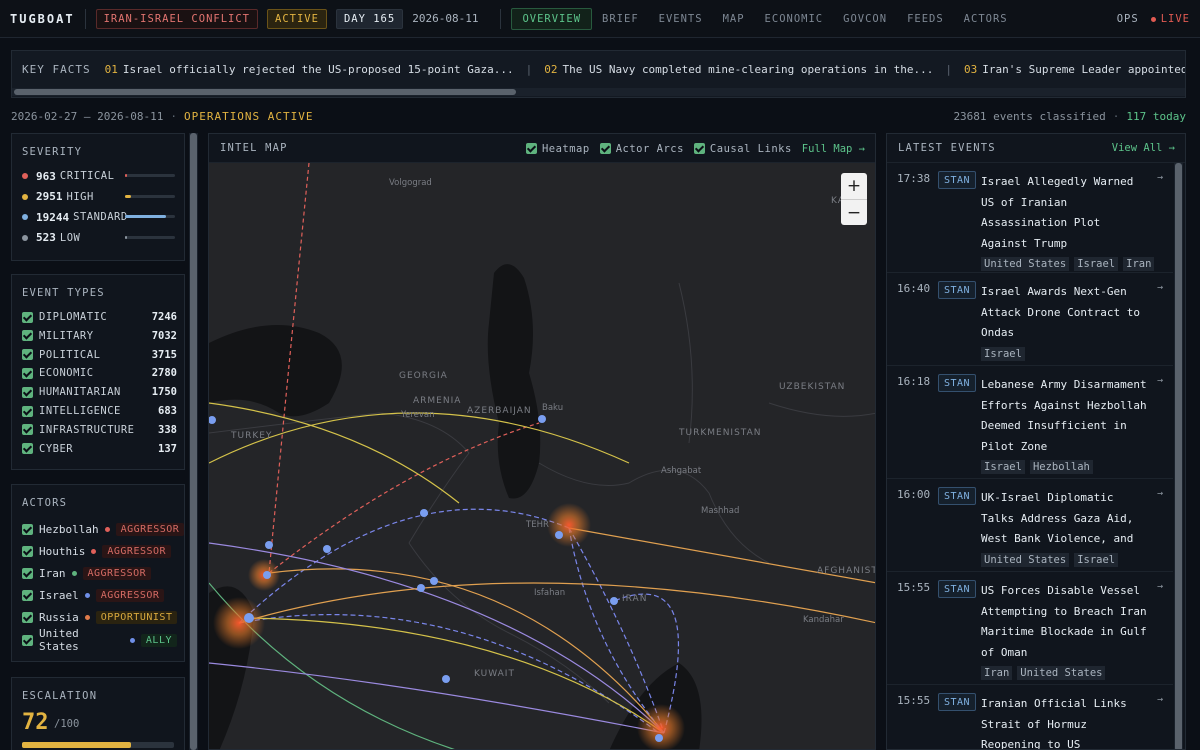  Describe the element at coordinates (1061, 467) in the screenshot. I see `event-tag: Hezbollah` at that location.